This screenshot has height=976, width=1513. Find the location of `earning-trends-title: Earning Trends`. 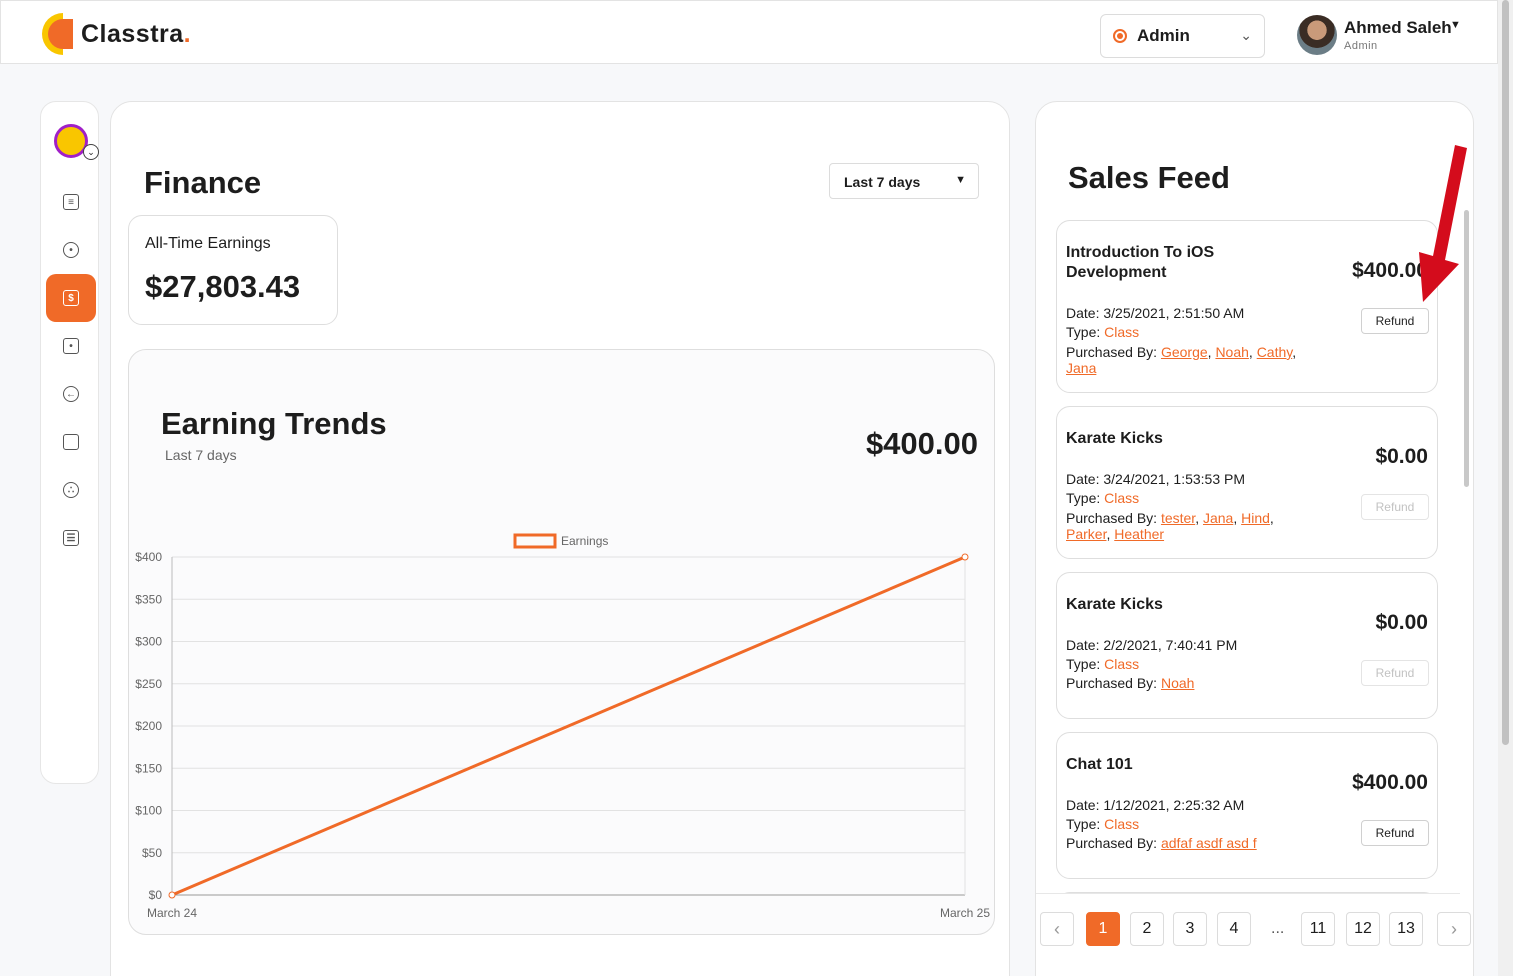

earning-trends-title: Earning Trends is located at coordinates (274, 423).